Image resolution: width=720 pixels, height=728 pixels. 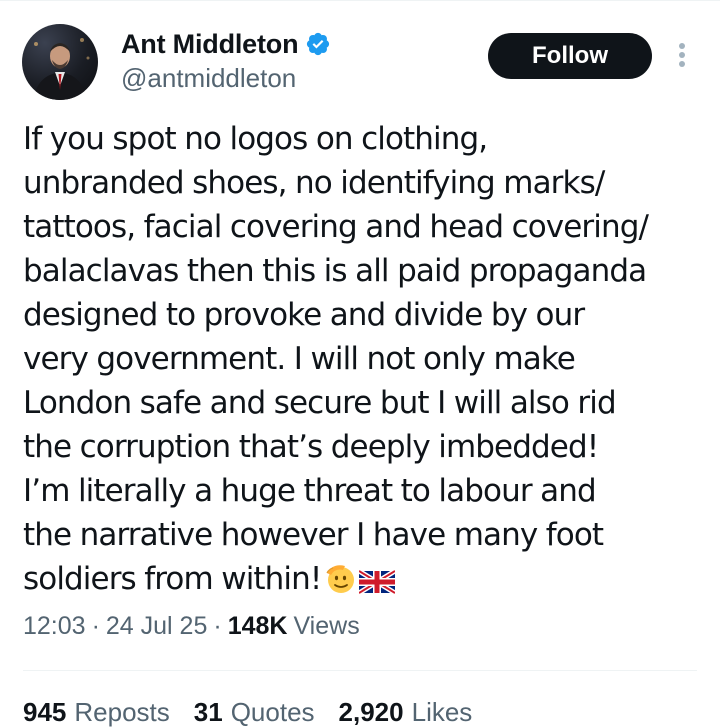 I want to click on tweet-line: If you spot no logos on clothing,, so click(x=255, y=139).